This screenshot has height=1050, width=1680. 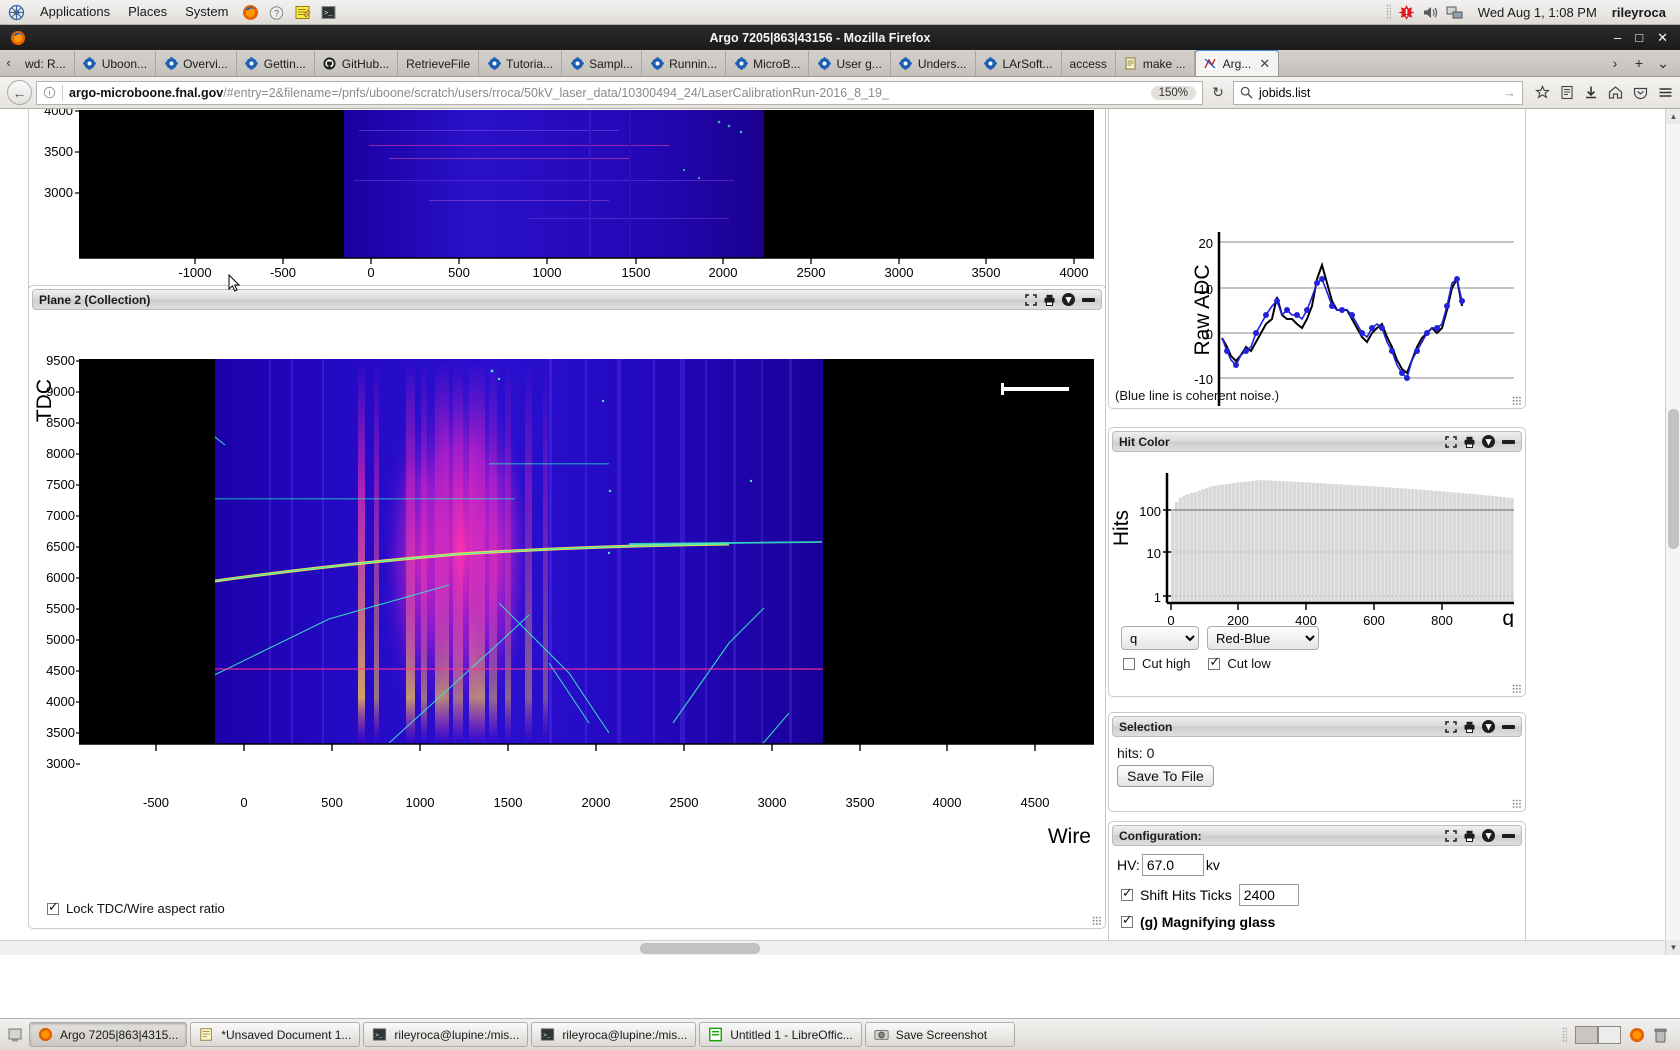 What do you see at coordinates (1673, 116) in the screenshot?
I see `vscroll-up-arrow: ▲` at bounding box center [1673, 116].